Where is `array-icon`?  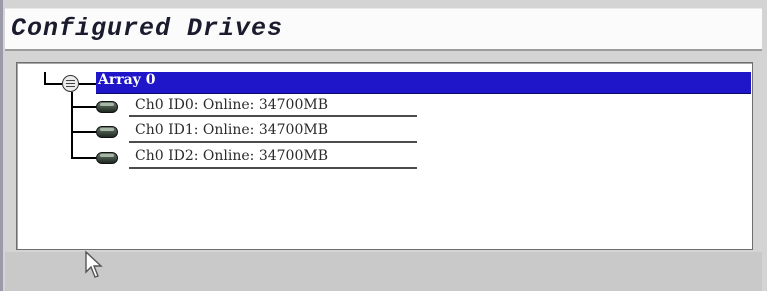 array-icon is located at coordinates (70, 83).